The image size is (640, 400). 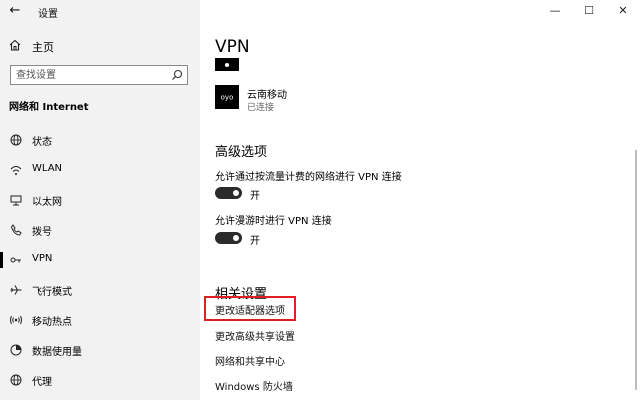 I want to click on sidebar-item-status: 状态, so click(x=100, y=140).